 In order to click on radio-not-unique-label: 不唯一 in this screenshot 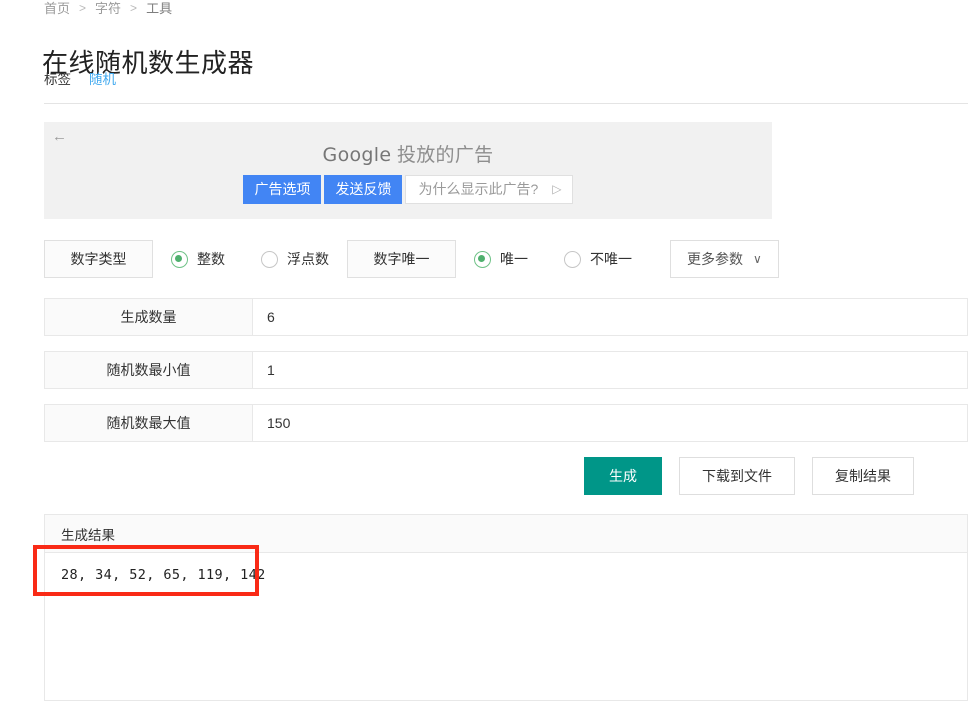, I will do `click(611, 259)`.